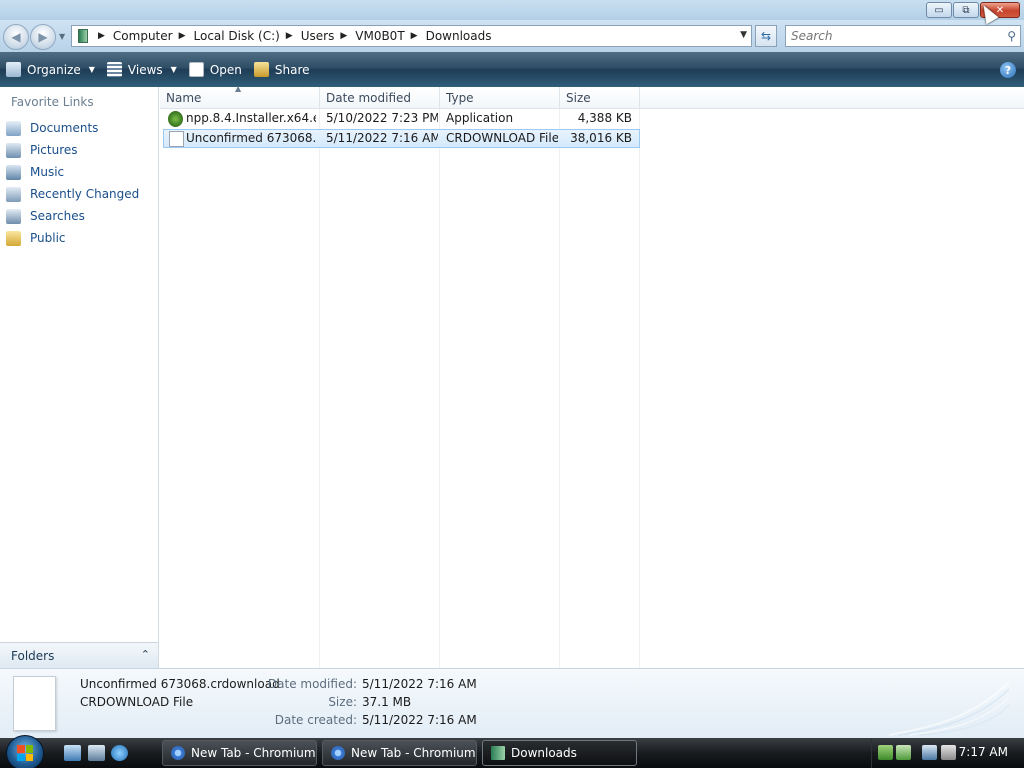 The image size is (1024, 768). I want to click on clock: 7:17 AM, so click(983, 752).